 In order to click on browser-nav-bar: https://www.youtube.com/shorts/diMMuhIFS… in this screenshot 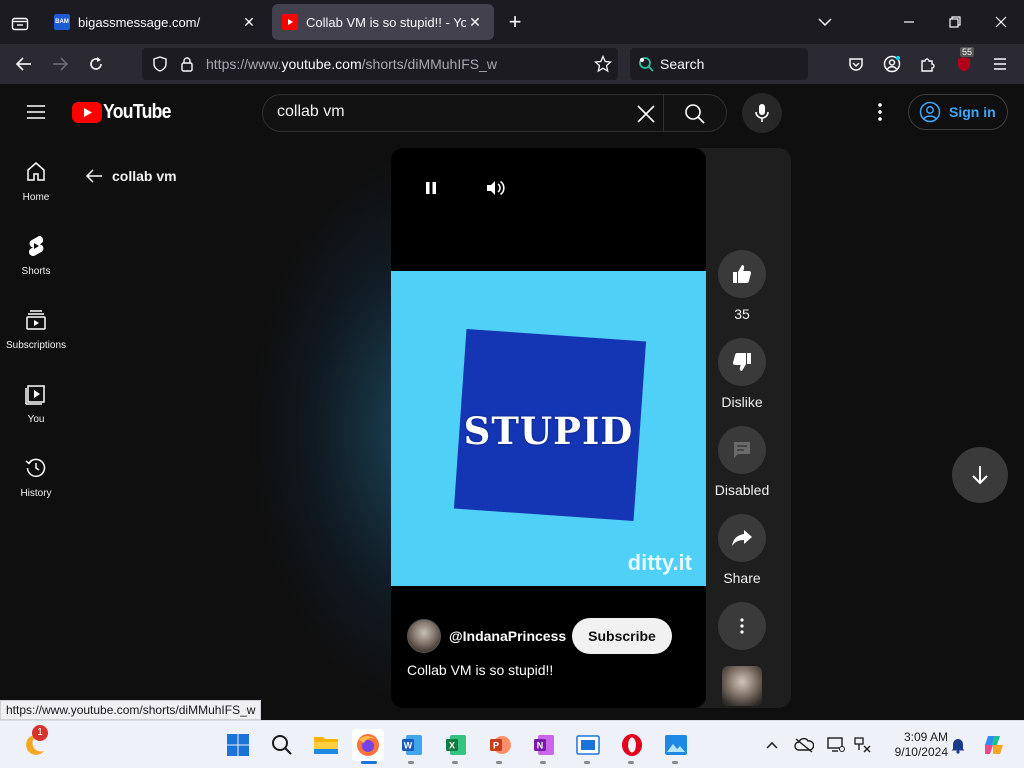, I will do `click(512, 64)`.